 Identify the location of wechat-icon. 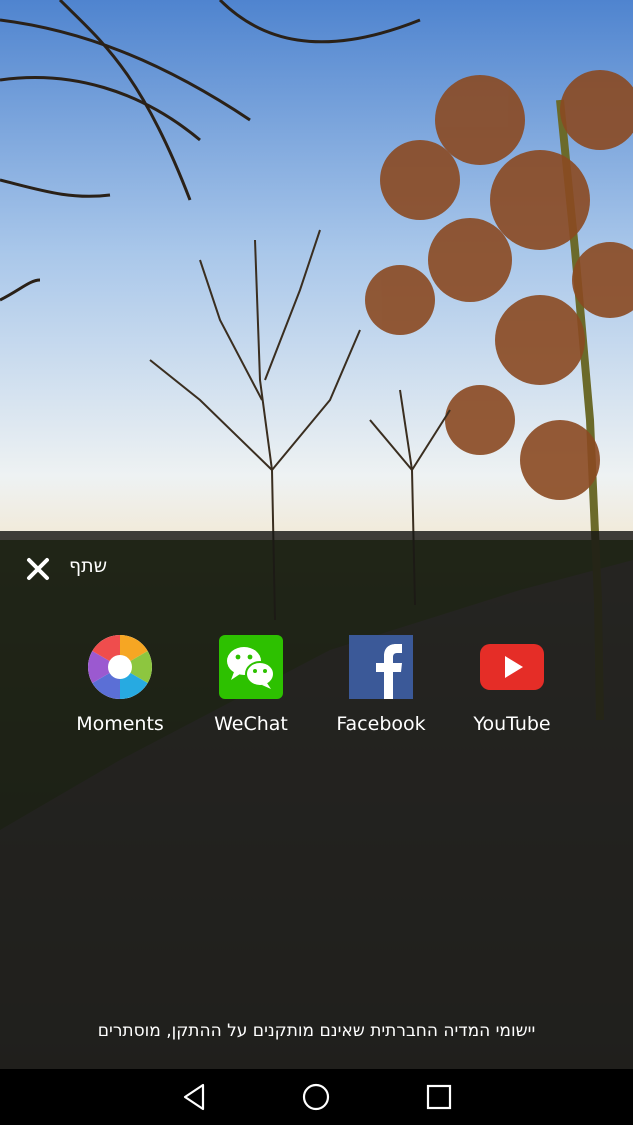
(251, 667).